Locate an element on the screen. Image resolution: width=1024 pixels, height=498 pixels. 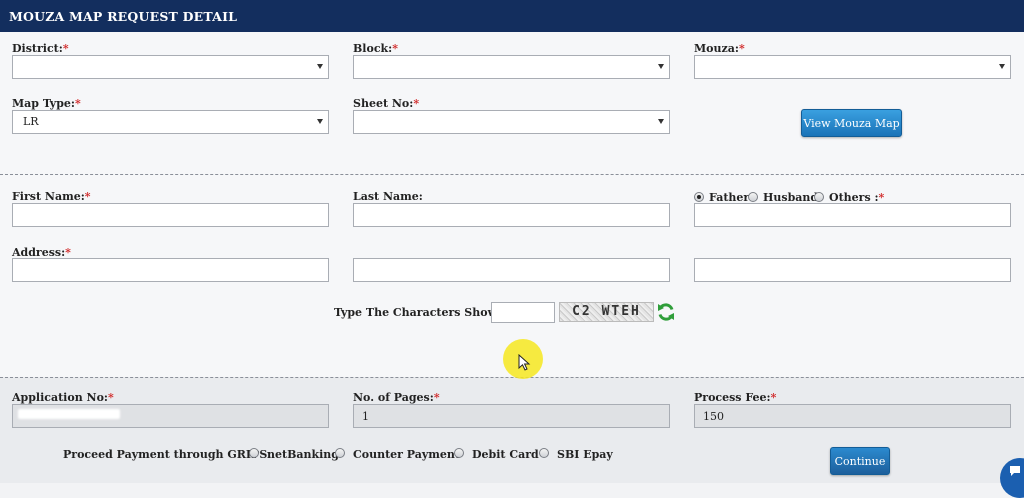
payment-radio-sbi-epay is located at coordinates (544, 453).